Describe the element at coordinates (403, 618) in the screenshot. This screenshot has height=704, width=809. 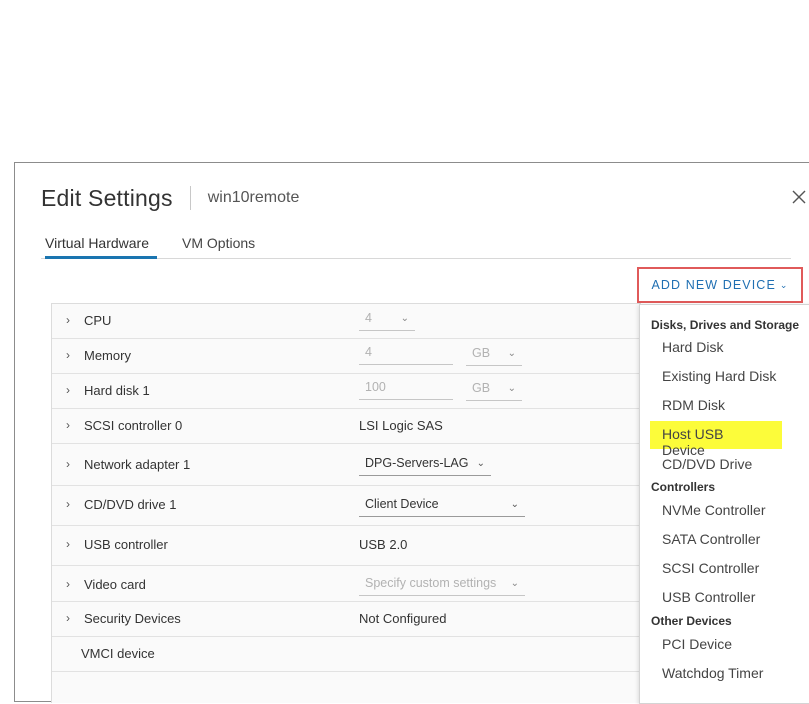
I see `security-devices-value: Not Configured` at that location.